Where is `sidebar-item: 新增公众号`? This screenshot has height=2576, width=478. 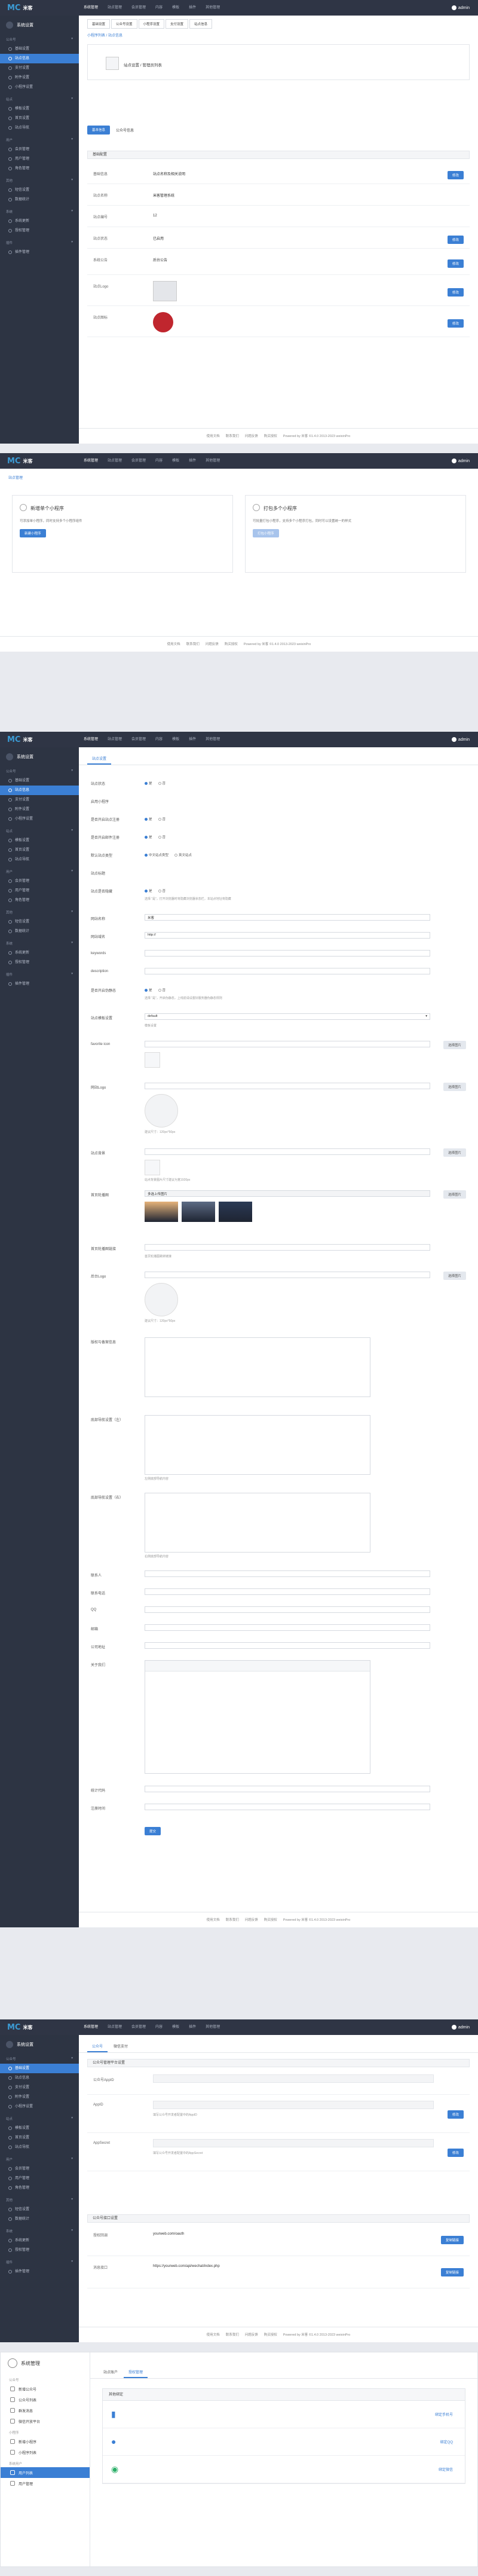 sidebar-item: 新增公众号 is located at coordinates (45, 2389).